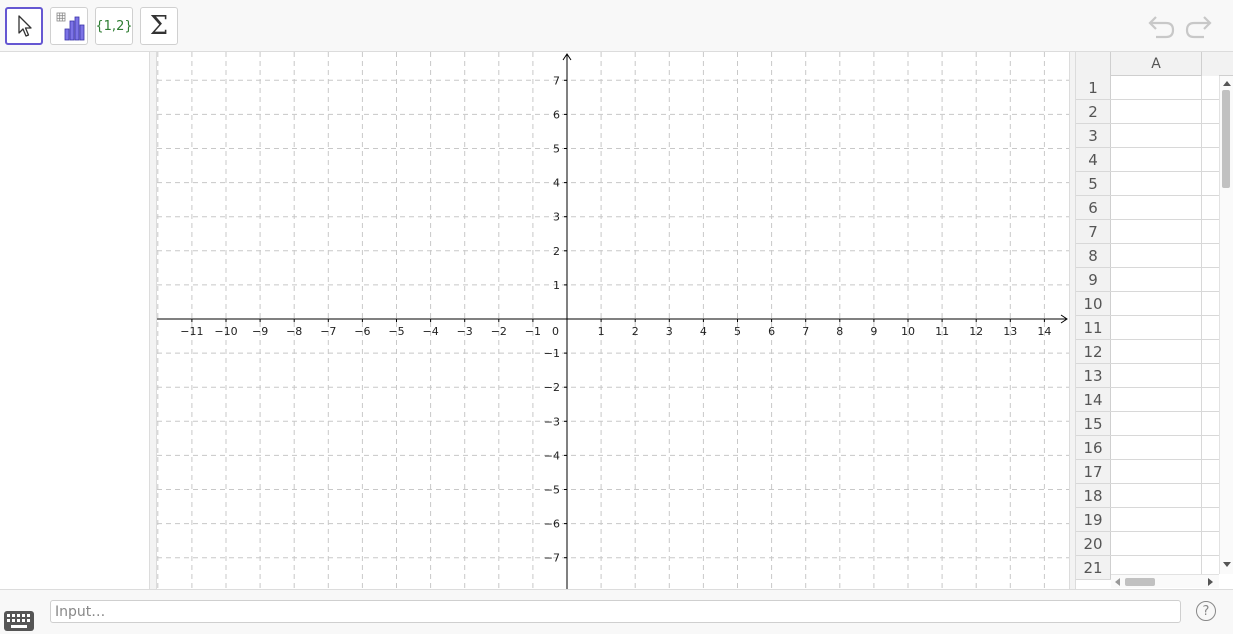 Image resolution: width=1233 pixels, height=635 pixels. What do you see at coordinates (615, 611) in the screenshot?
I see `algebra-input-field` at bounding box center [615, 611].